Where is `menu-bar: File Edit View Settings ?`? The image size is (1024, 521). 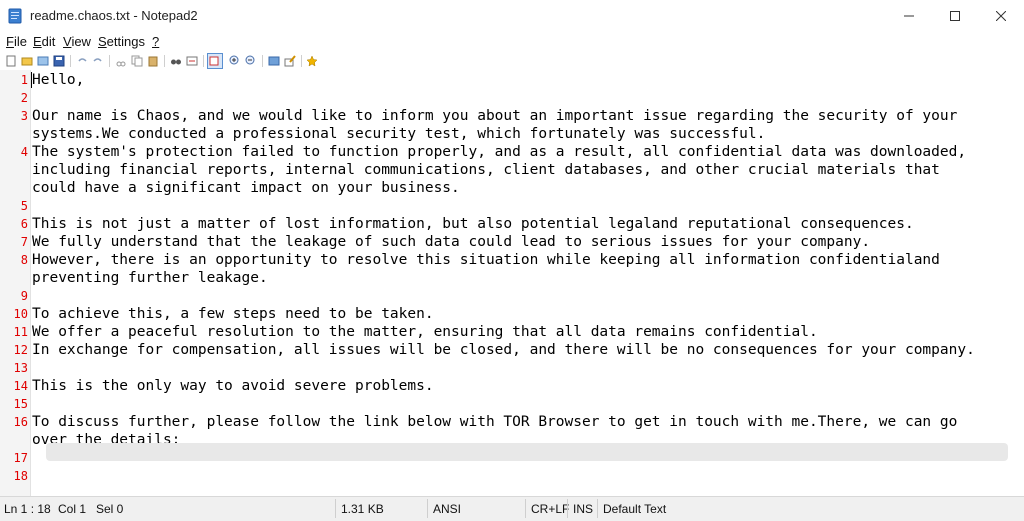
menu-bar: File Edit View Settings ? is located at coordinates (512, 42).